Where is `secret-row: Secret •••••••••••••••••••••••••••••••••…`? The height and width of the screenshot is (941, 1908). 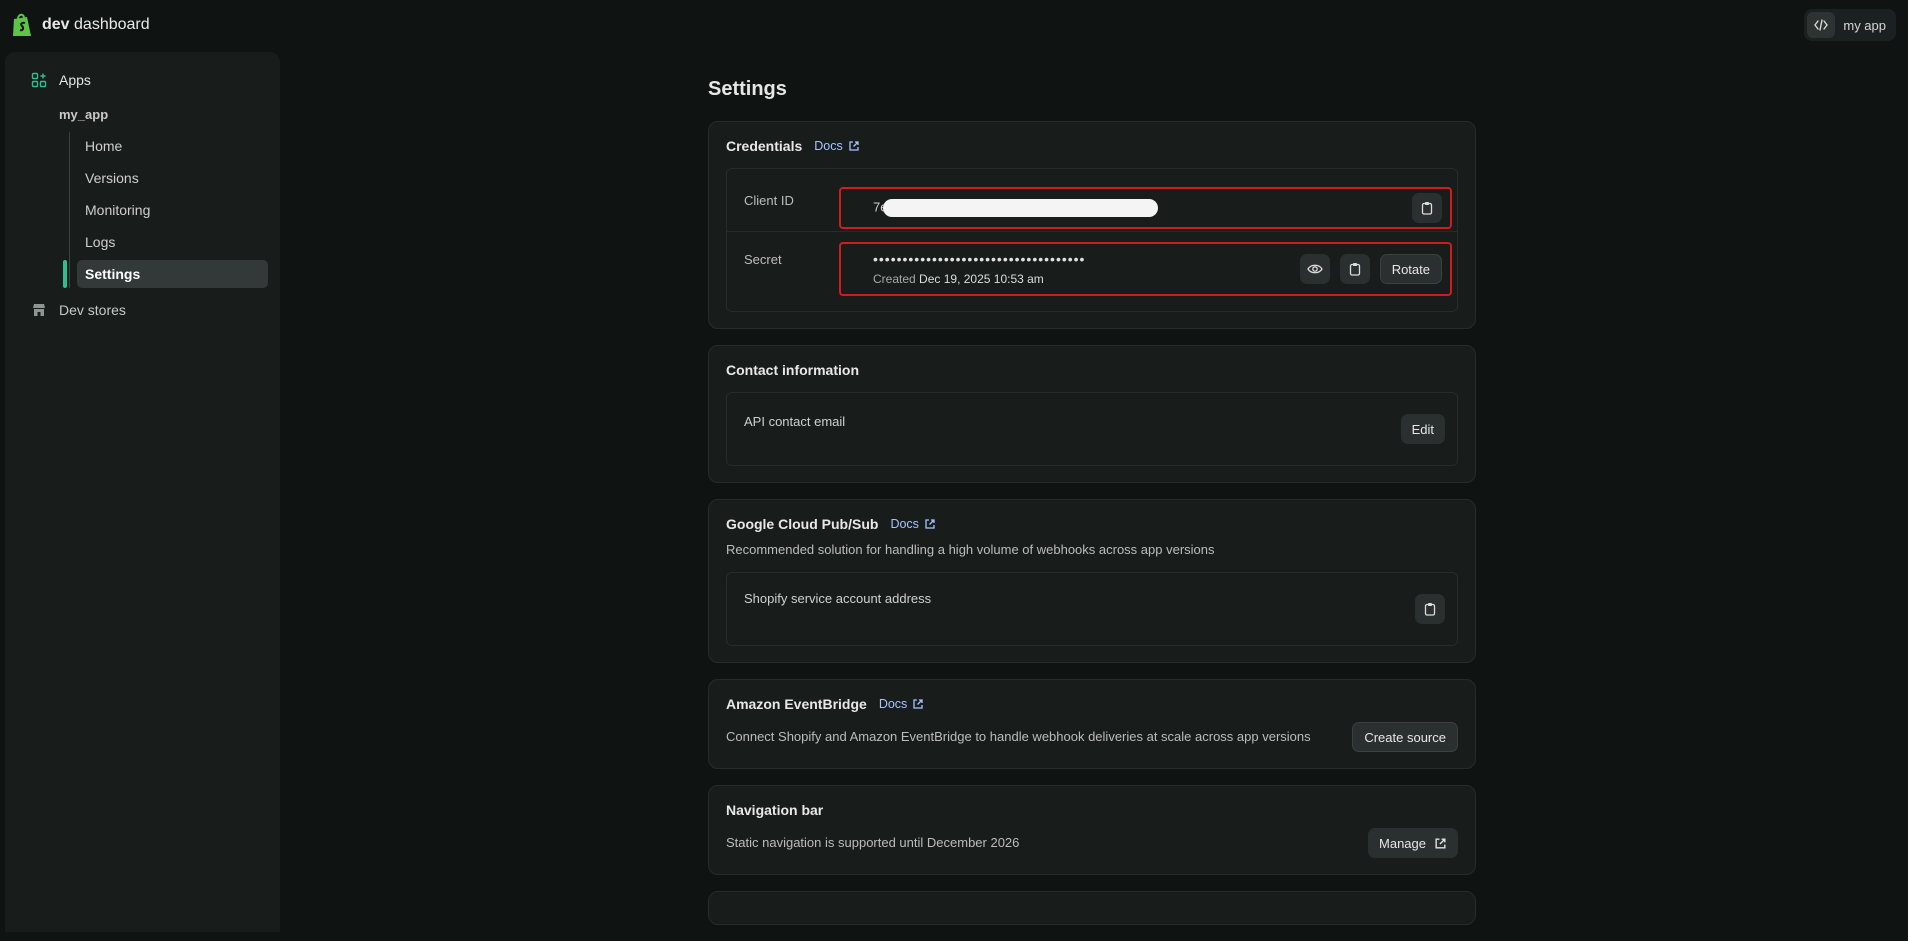
secret-row: Secret •••••••••••••••••••••••••••••••••… is located at coordinates (1092, 271).